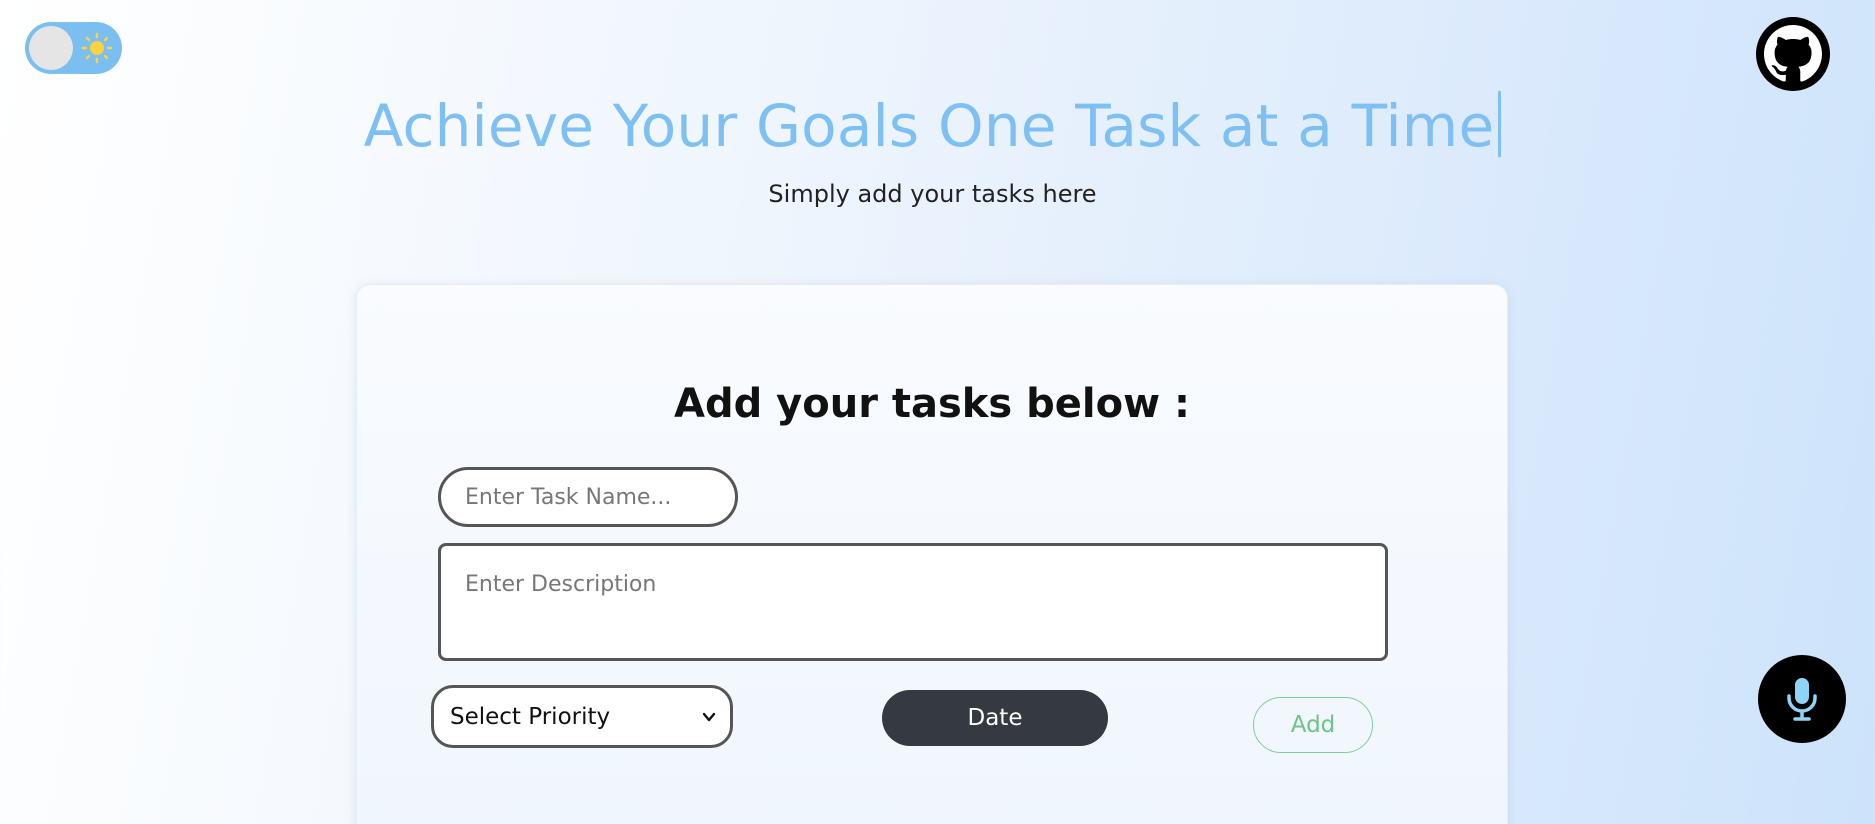 This screenshot has width=1875, height=824. I want to click on page-title: Achieve Your Goals One Task at a Time, so click(932, 126).